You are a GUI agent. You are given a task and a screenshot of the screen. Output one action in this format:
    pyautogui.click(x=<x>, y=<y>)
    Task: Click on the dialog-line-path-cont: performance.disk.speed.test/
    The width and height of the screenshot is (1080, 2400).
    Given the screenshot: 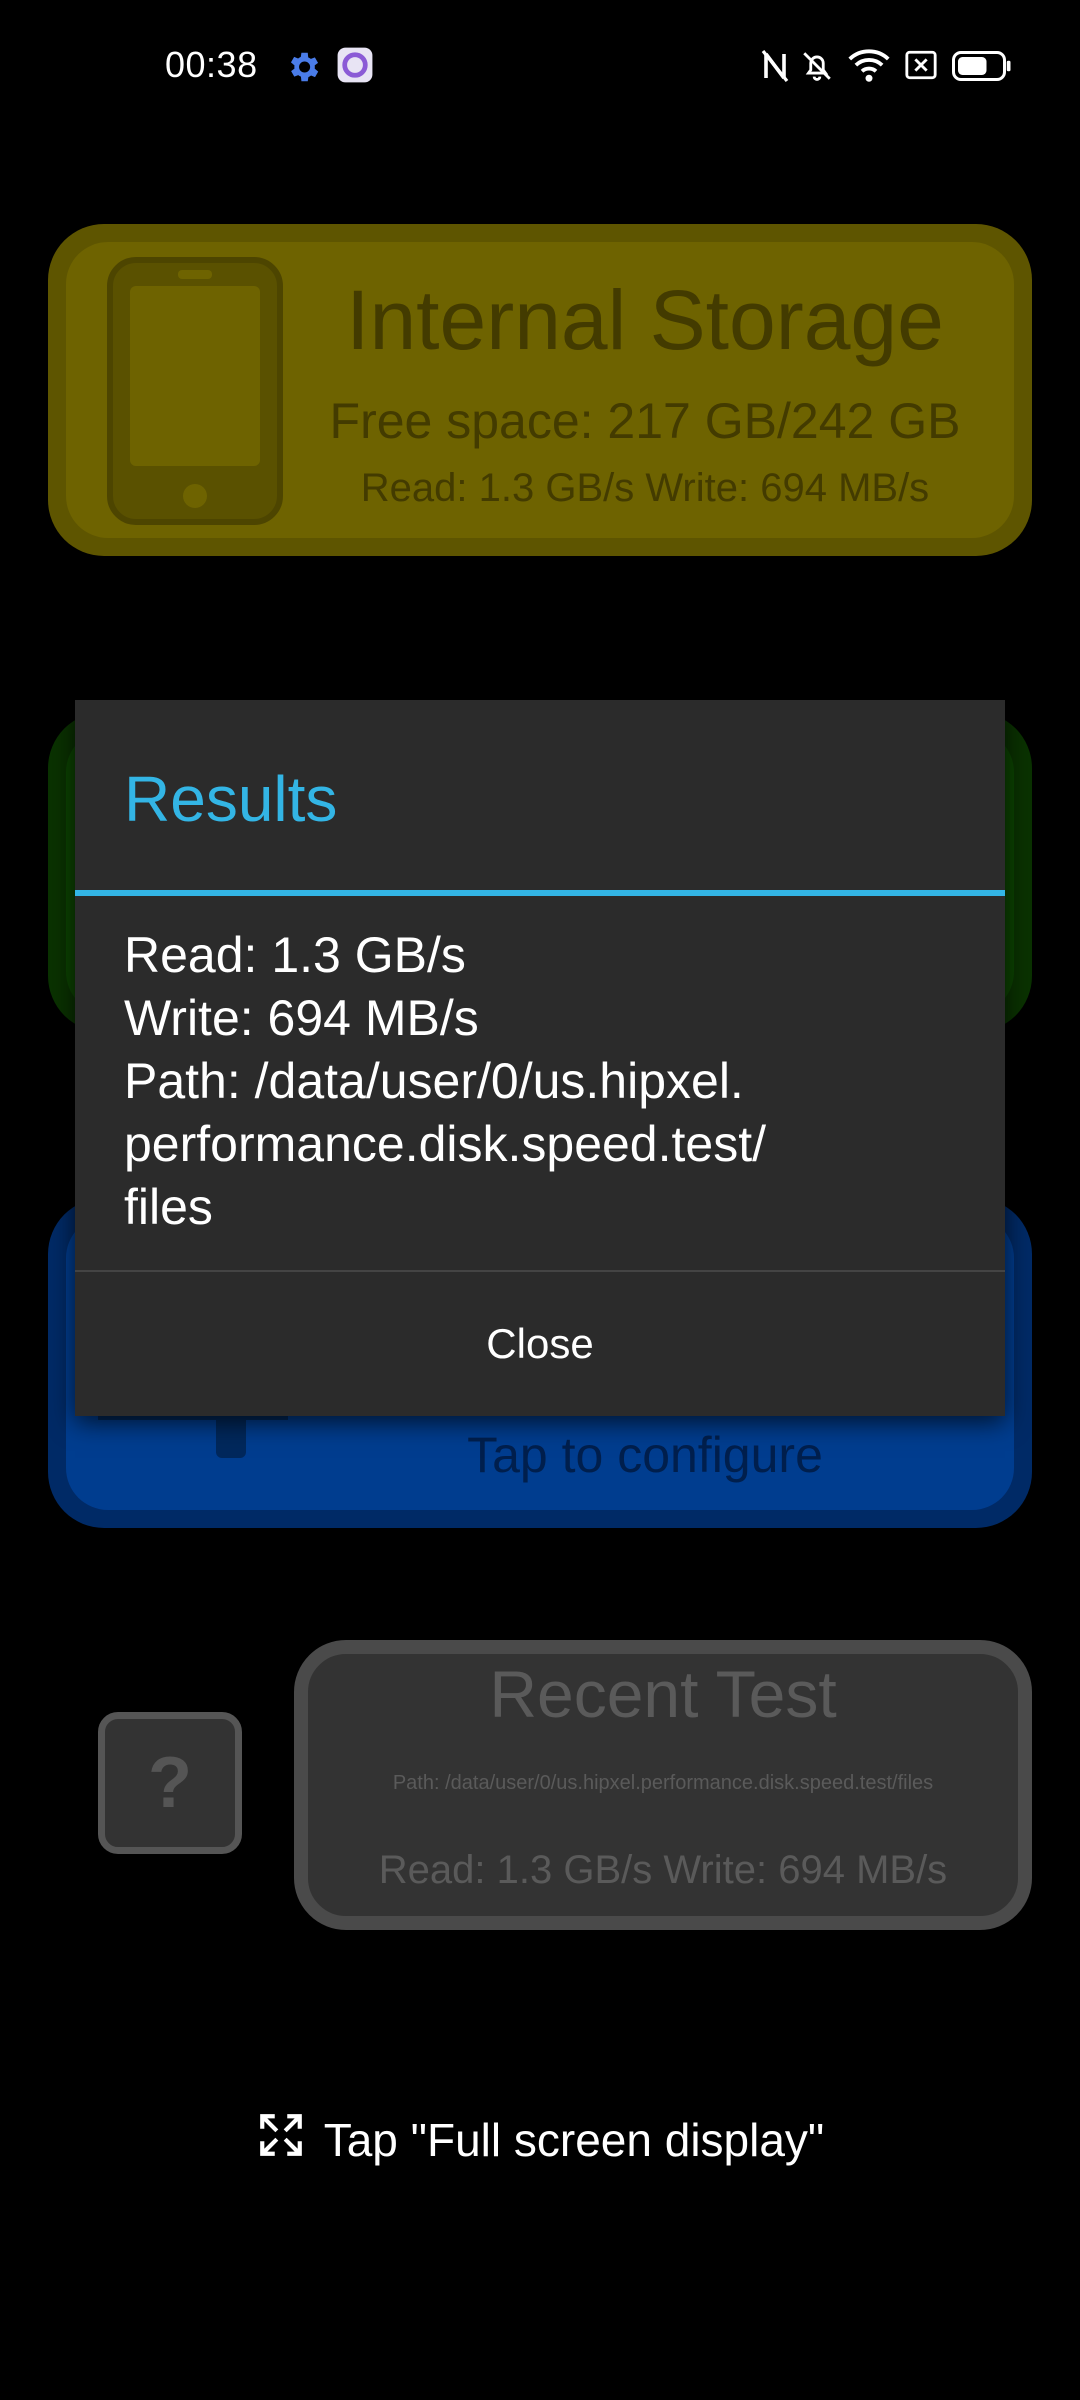 What is the action you would take?
    pyautogui.click(x=445, y=1144)
    